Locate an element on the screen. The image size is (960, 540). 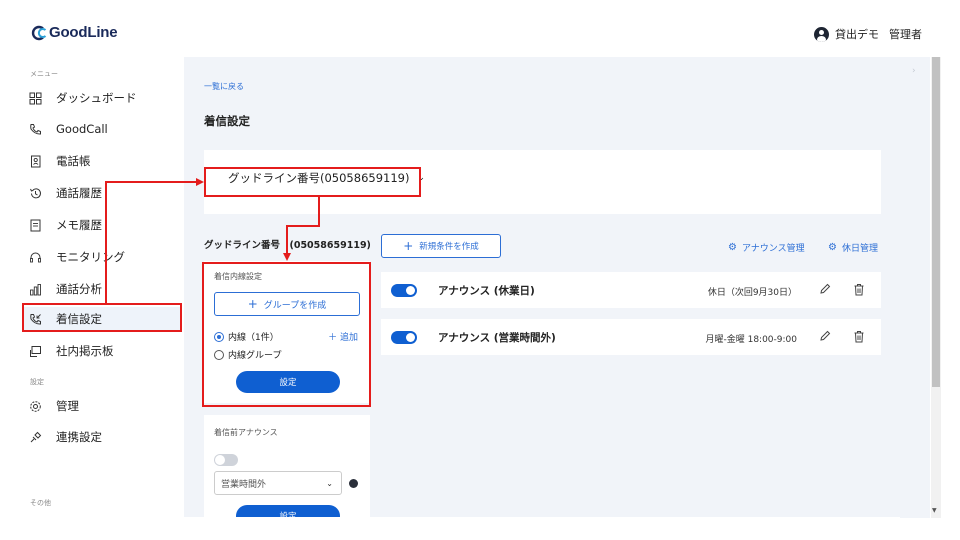
analytics-icon is located at coordinates (35, 289).